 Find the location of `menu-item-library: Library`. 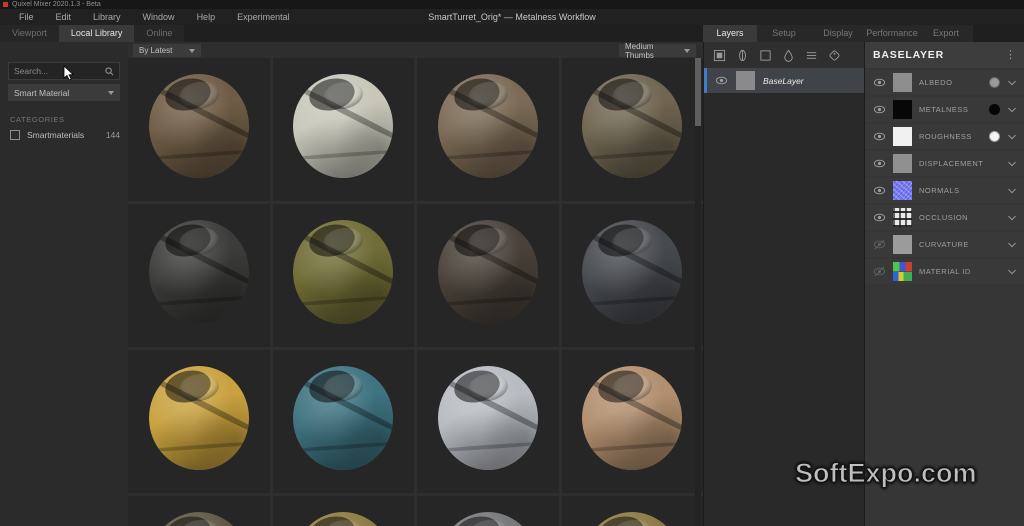

menu-item-library: Library is located at coordinates (107, 17).